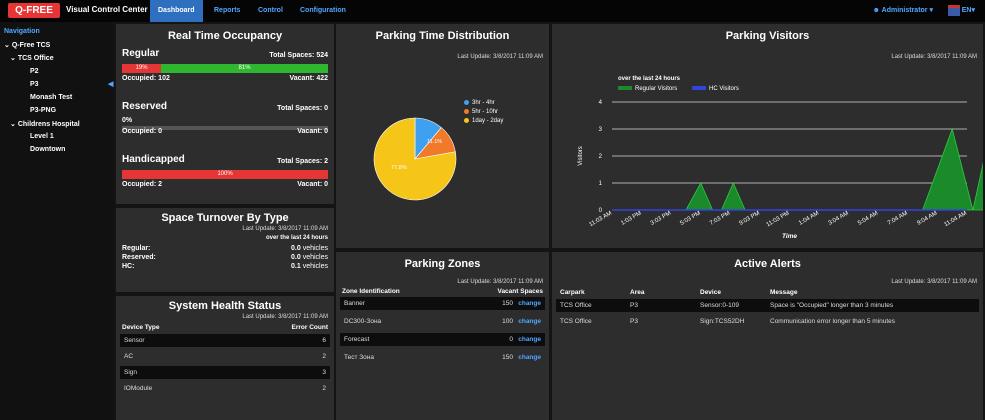 The width and height of the screenshot is (985, 420). Describe the element at coordinates (690, 219) in the screenshot. I see `x-tick-label: 5:03 PM` at that location.